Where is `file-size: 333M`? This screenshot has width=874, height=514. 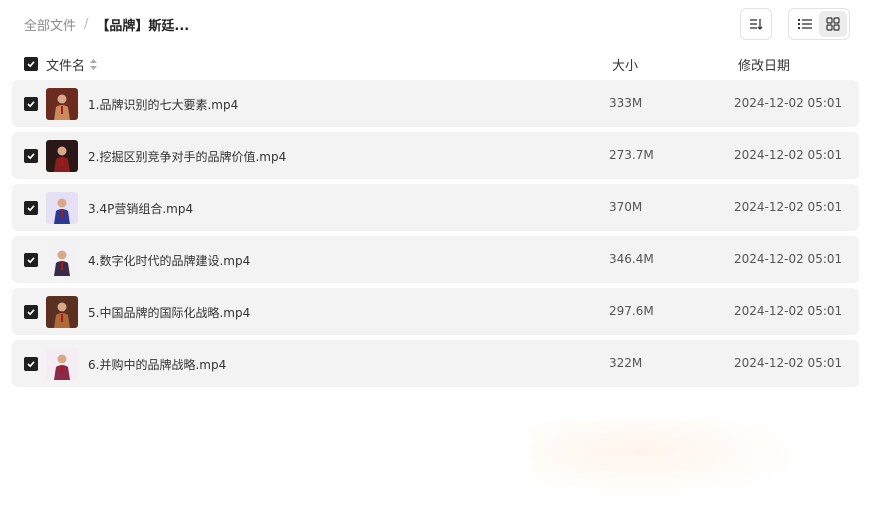 file-size: 333M is located at coordinates (626, 103).